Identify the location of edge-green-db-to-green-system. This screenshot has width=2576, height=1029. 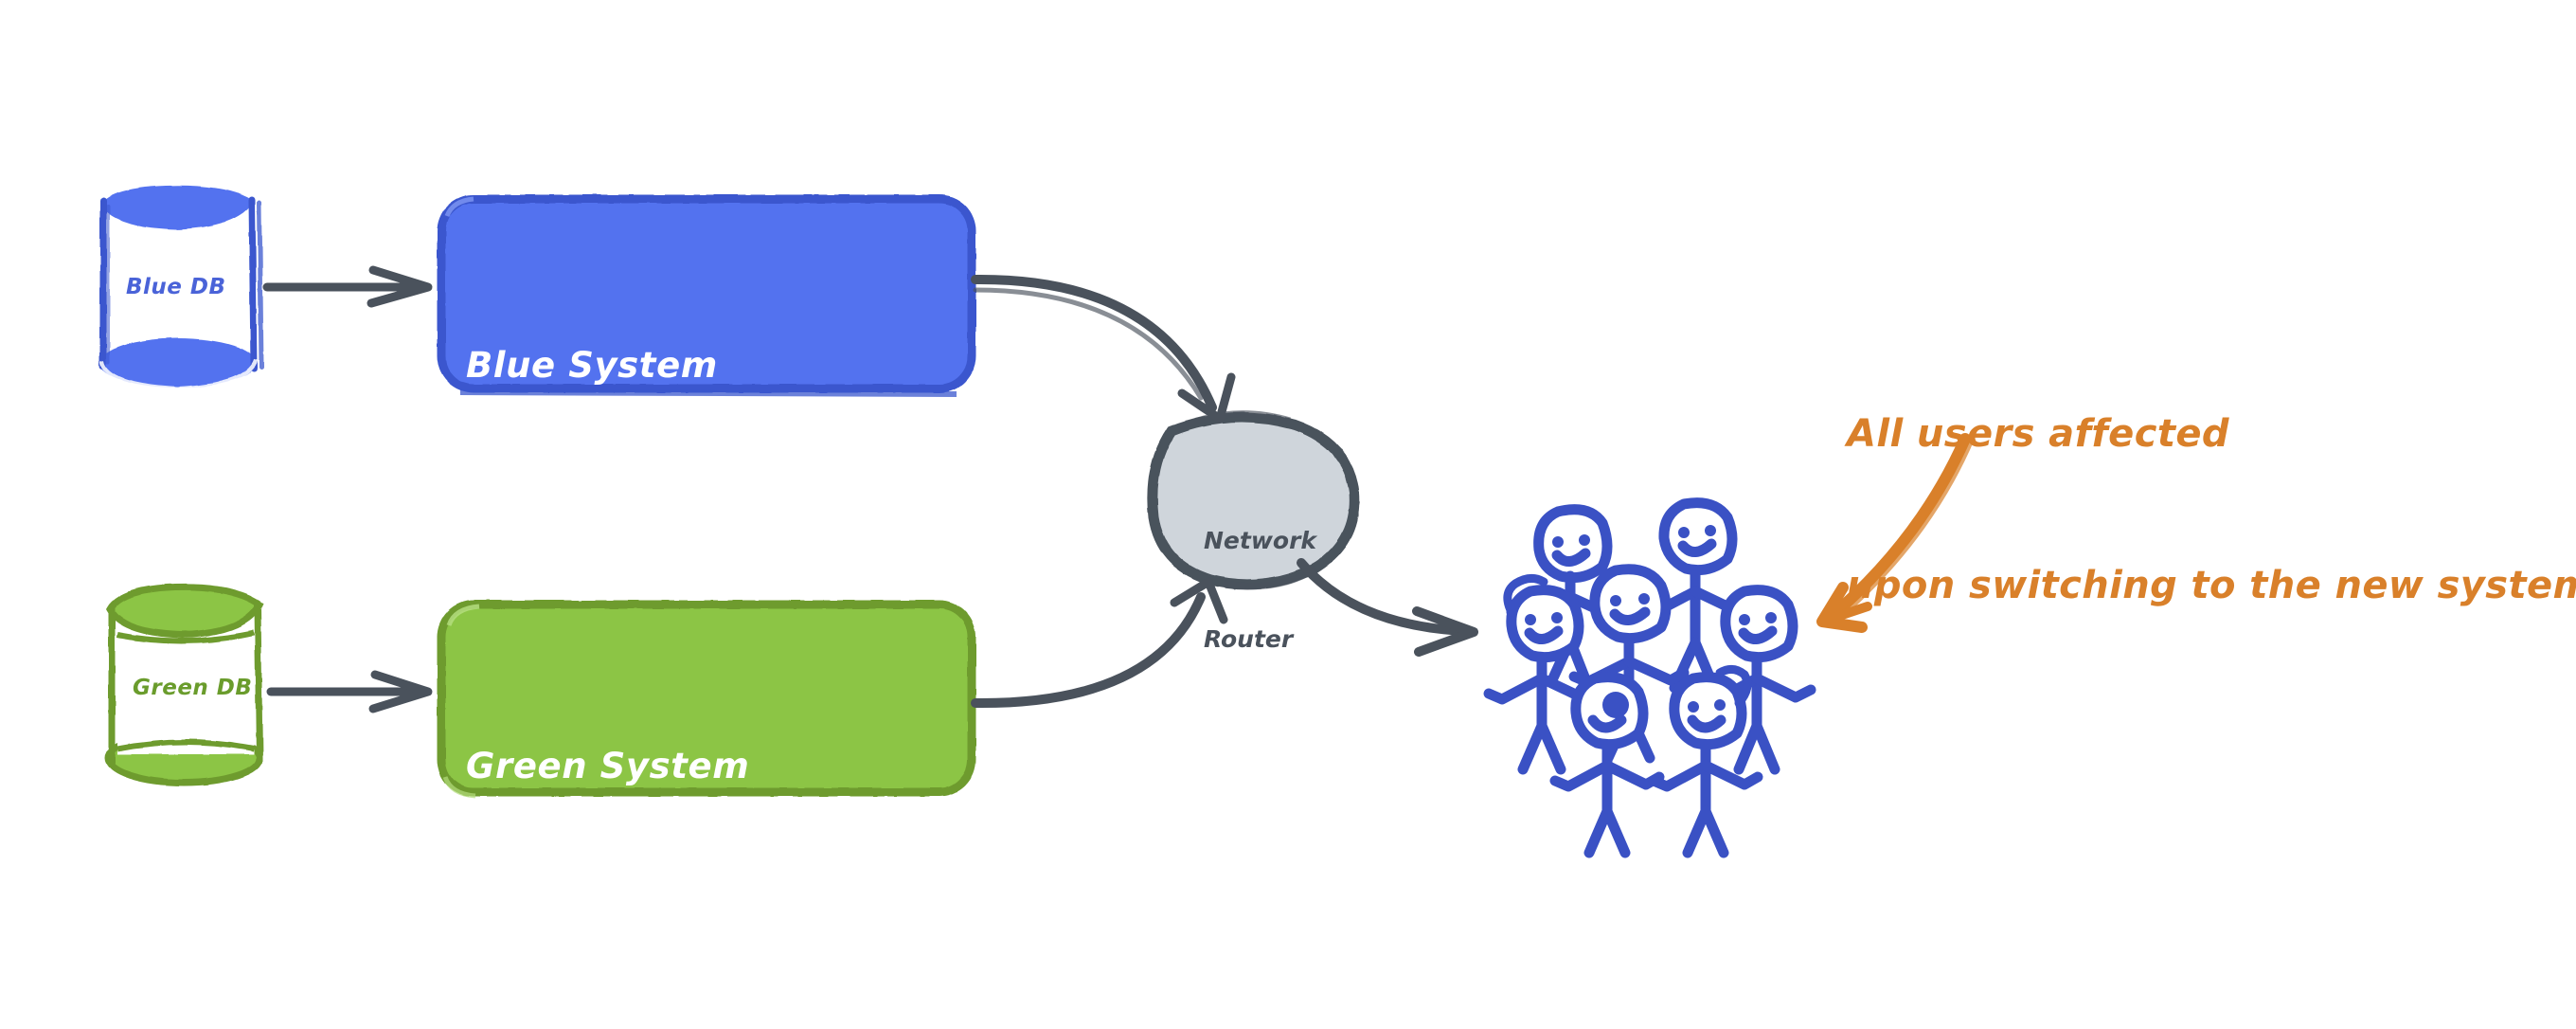
(349, 691).